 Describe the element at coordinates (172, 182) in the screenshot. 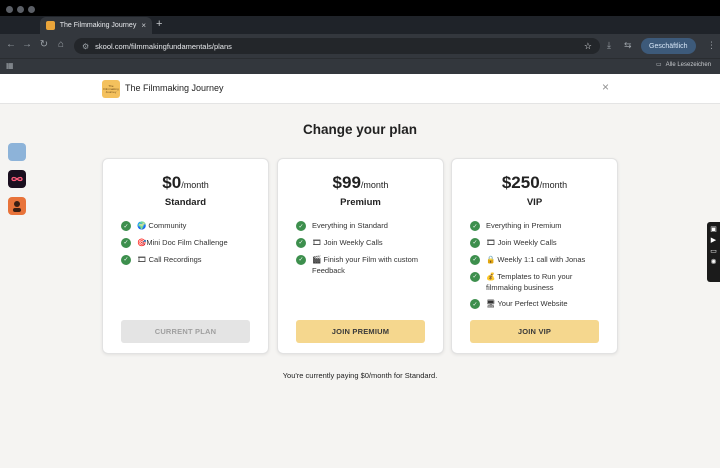

I see `price-amount: $0` at that location.